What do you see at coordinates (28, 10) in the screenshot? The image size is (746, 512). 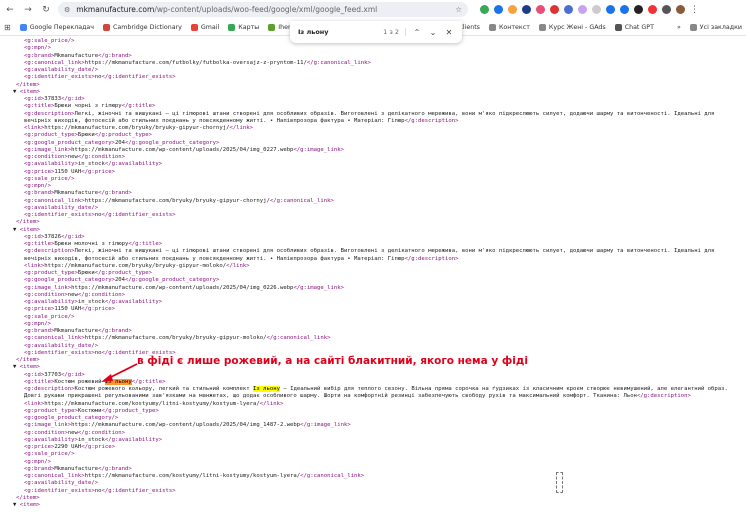 I see `forward-button: →` at bounding box center [28, 10].